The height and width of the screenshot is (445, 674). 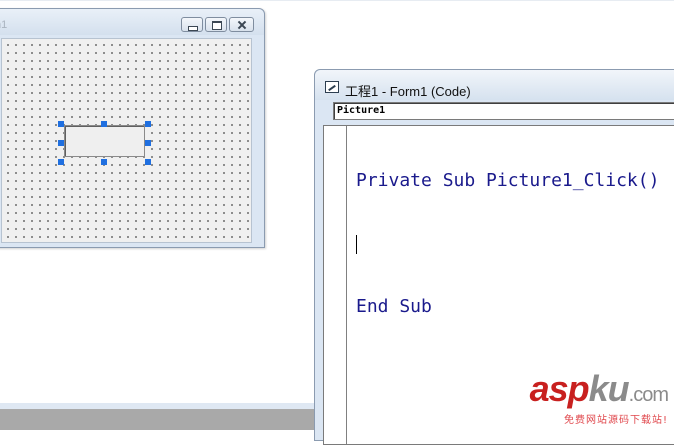 What do you see at coordinates (335, 285) in the screenshot?
I see `code-margin` at bounding box center [335, 285].